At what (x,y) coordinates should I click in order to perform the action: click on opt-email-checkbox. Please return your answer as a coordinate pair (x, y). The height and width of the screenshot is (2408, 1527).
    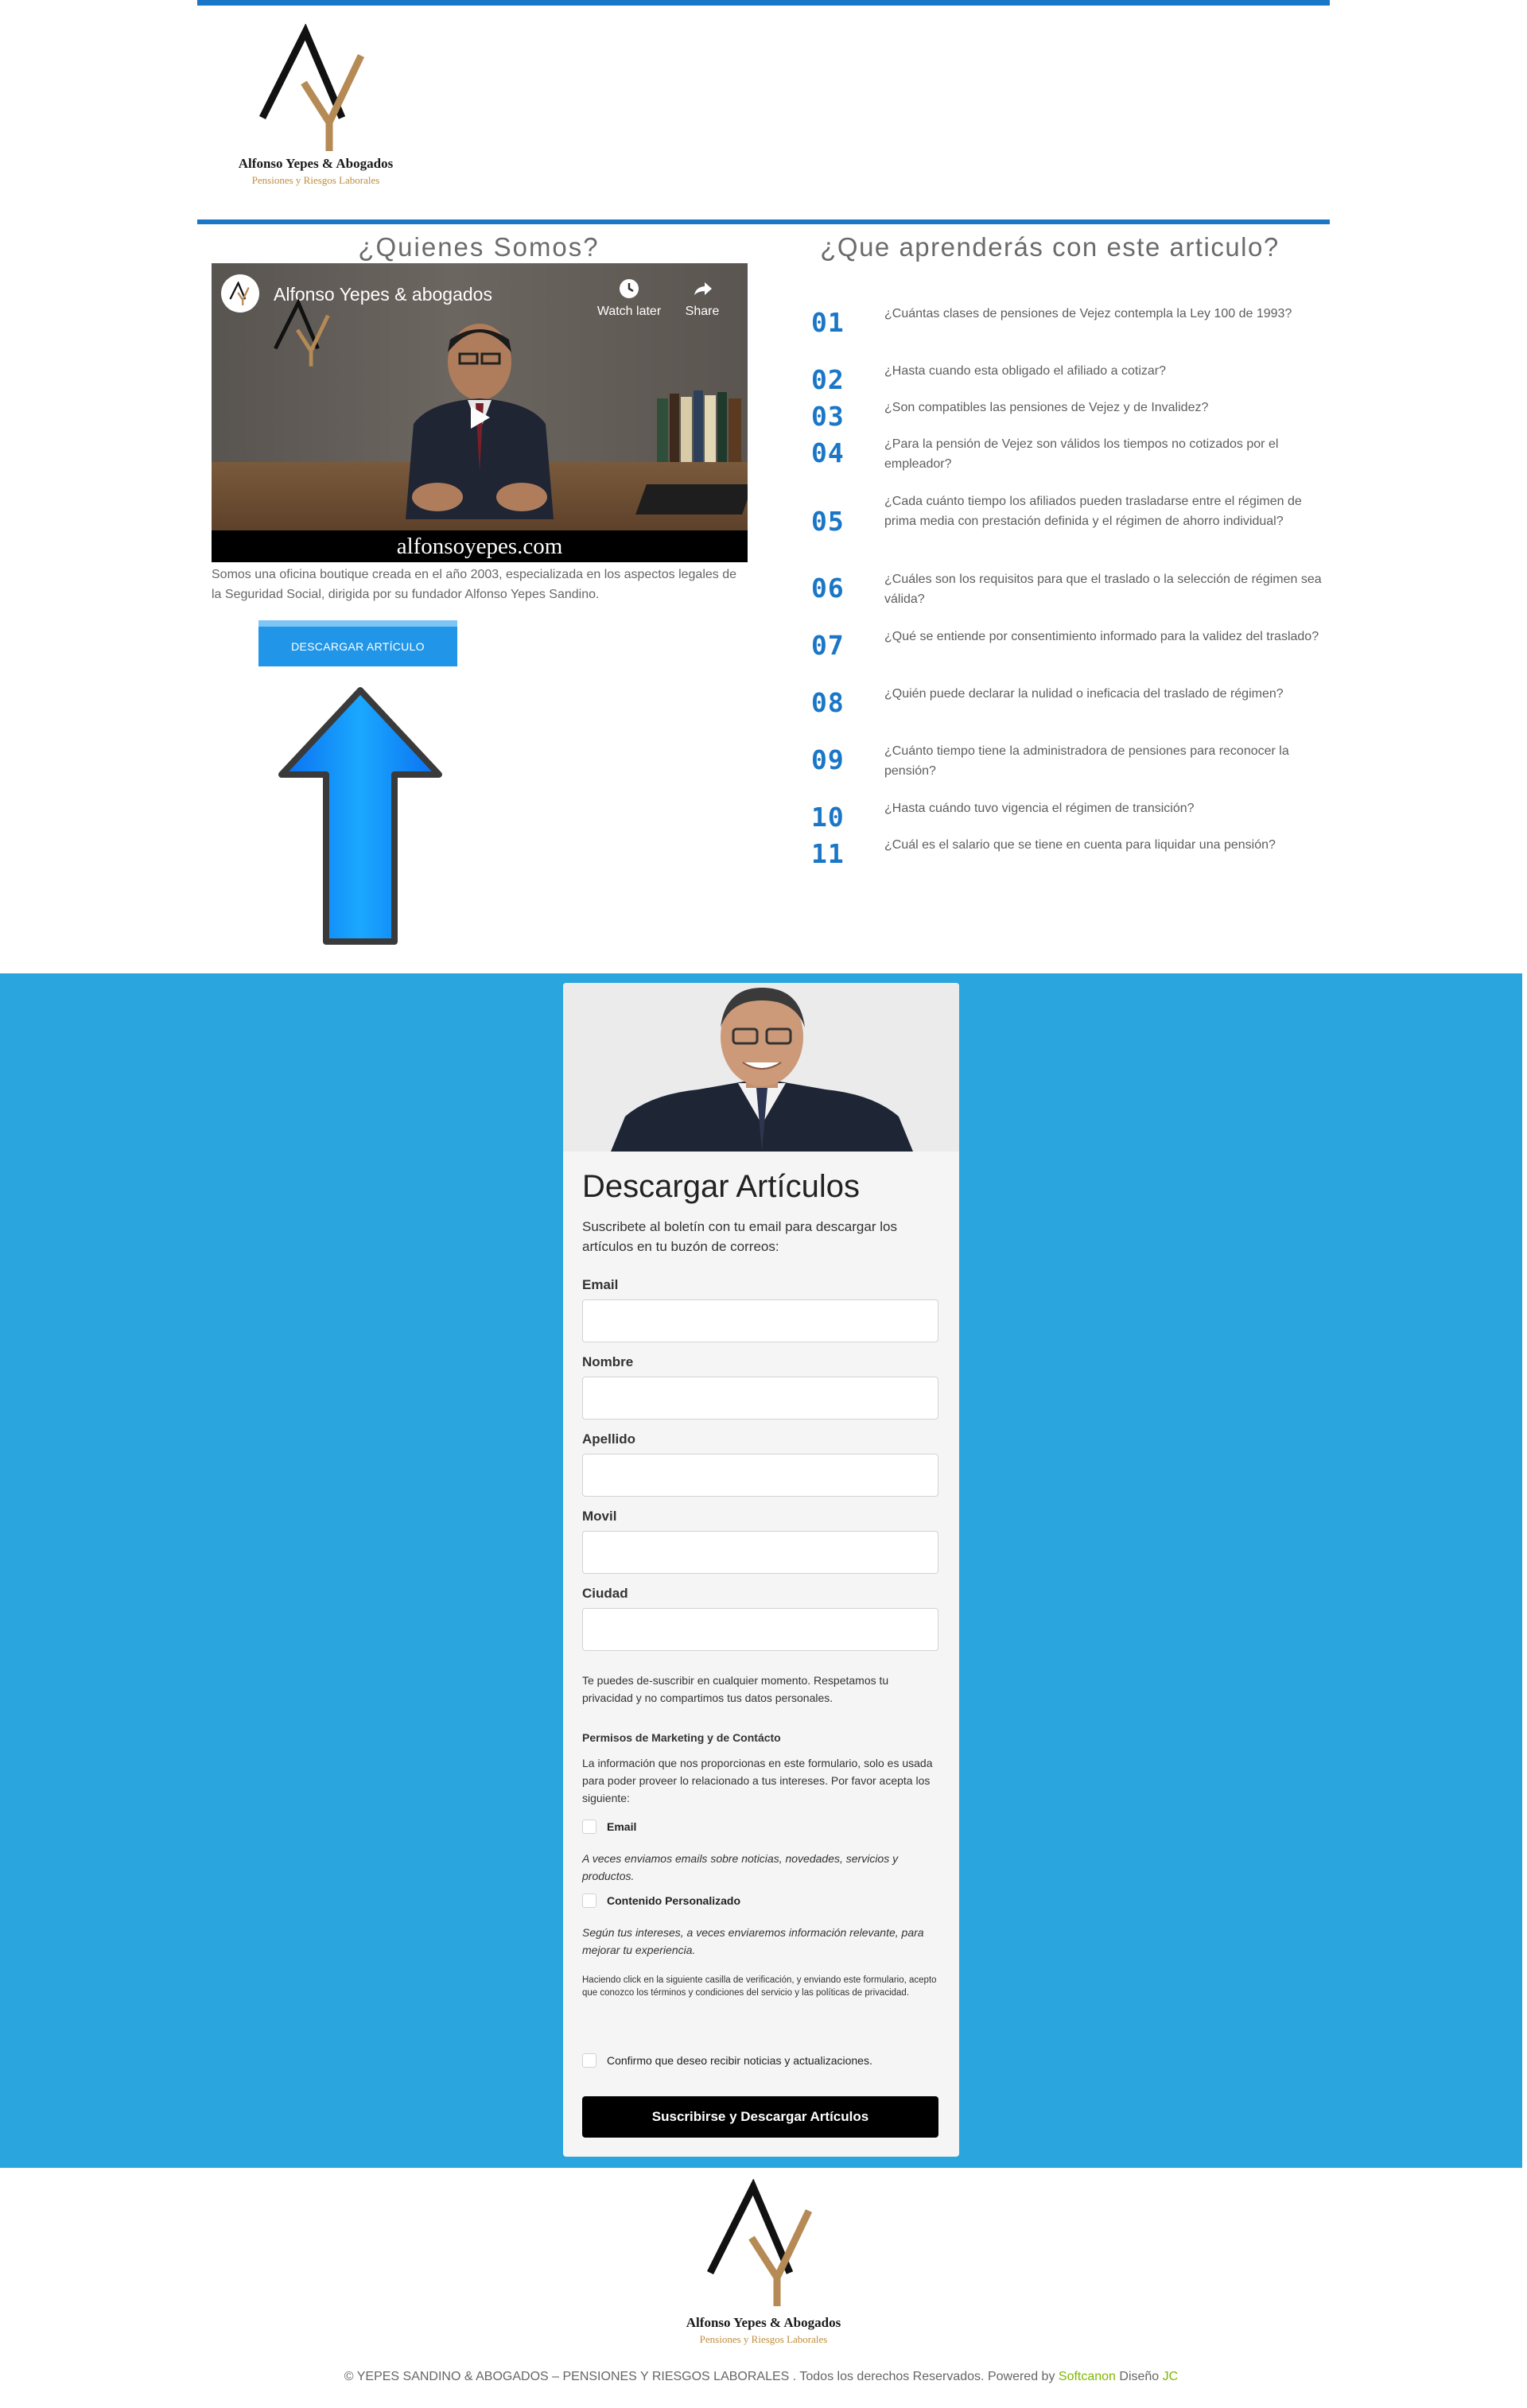
    Looking at the image, I should click on (589, 1827).